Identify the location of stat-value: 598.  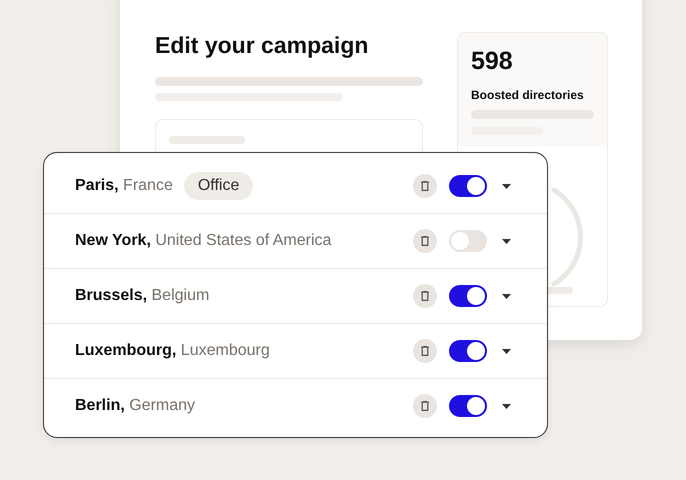
(492, 61).